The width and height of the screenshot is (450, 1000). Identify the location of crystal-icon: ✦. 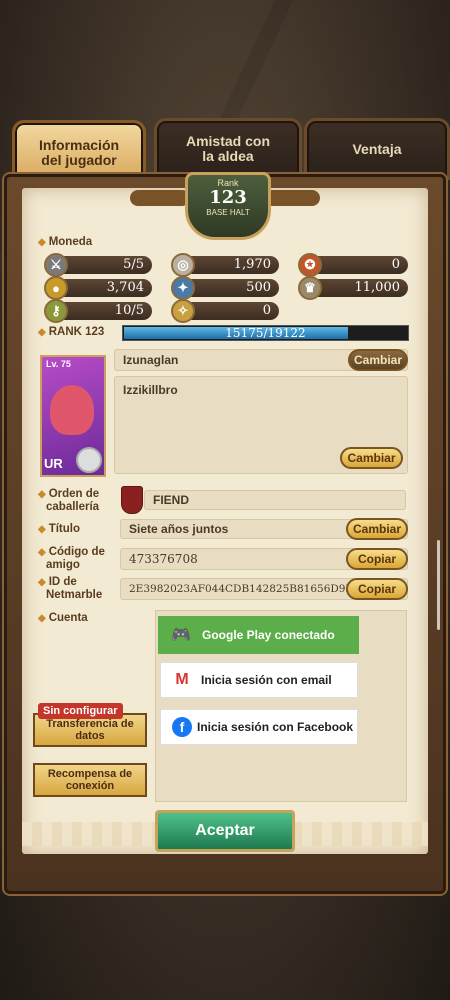
(183, 288).